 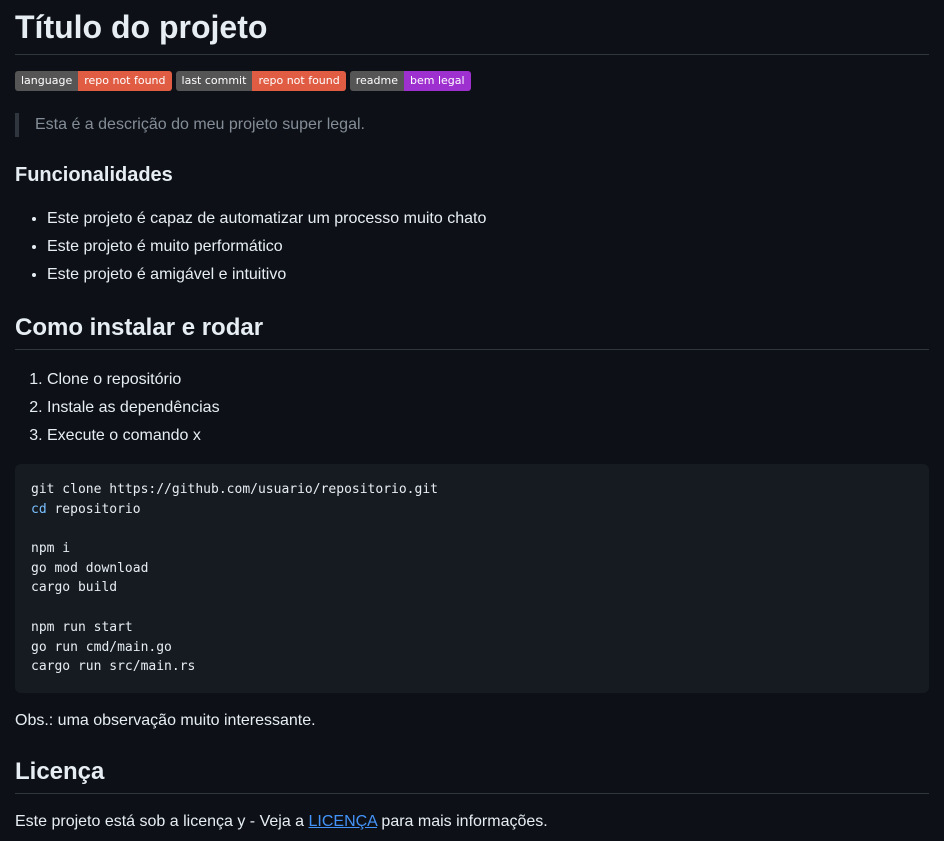 I want to click on badge-label: last commit, so click(x=214, y=81).